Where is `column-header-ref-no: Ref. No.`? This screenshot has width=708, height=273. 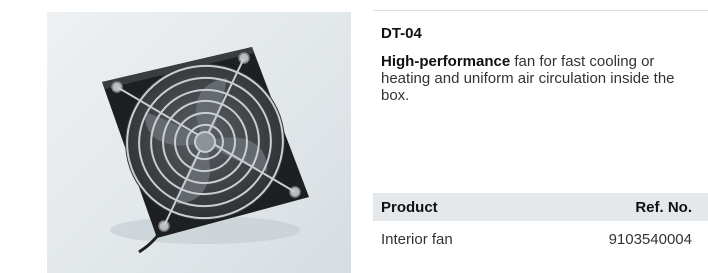 column-header-ref-no: Ref. No. is located at coordinates (663, 207).